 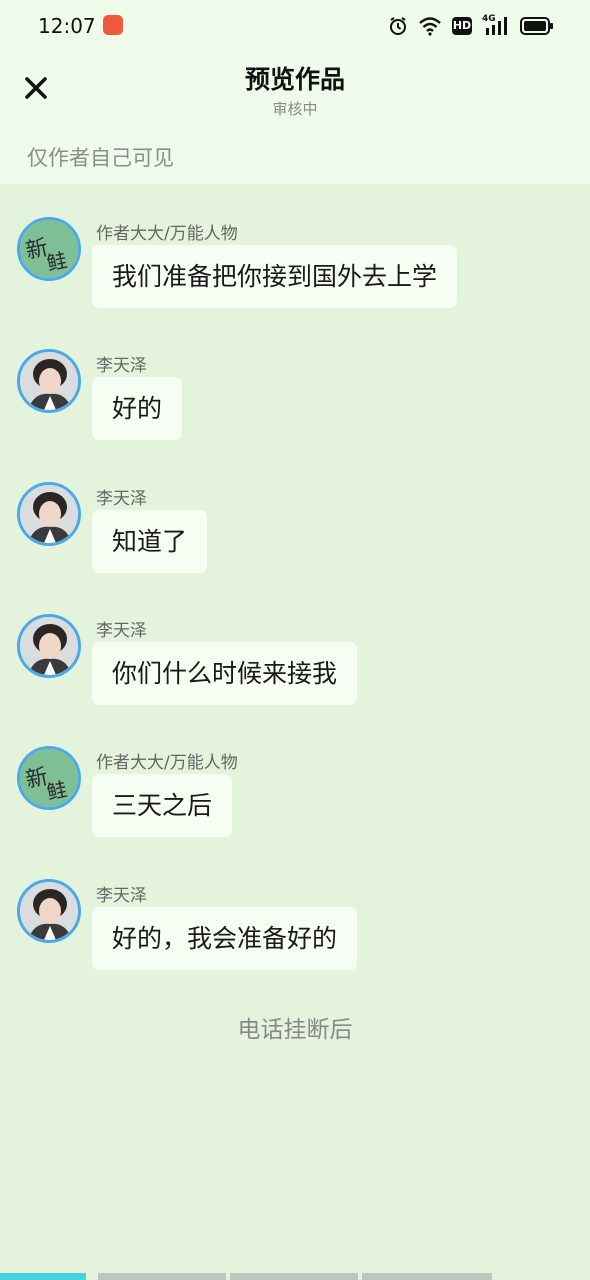 I want to click on story-progress-bar, so click(x=295, y=1276).